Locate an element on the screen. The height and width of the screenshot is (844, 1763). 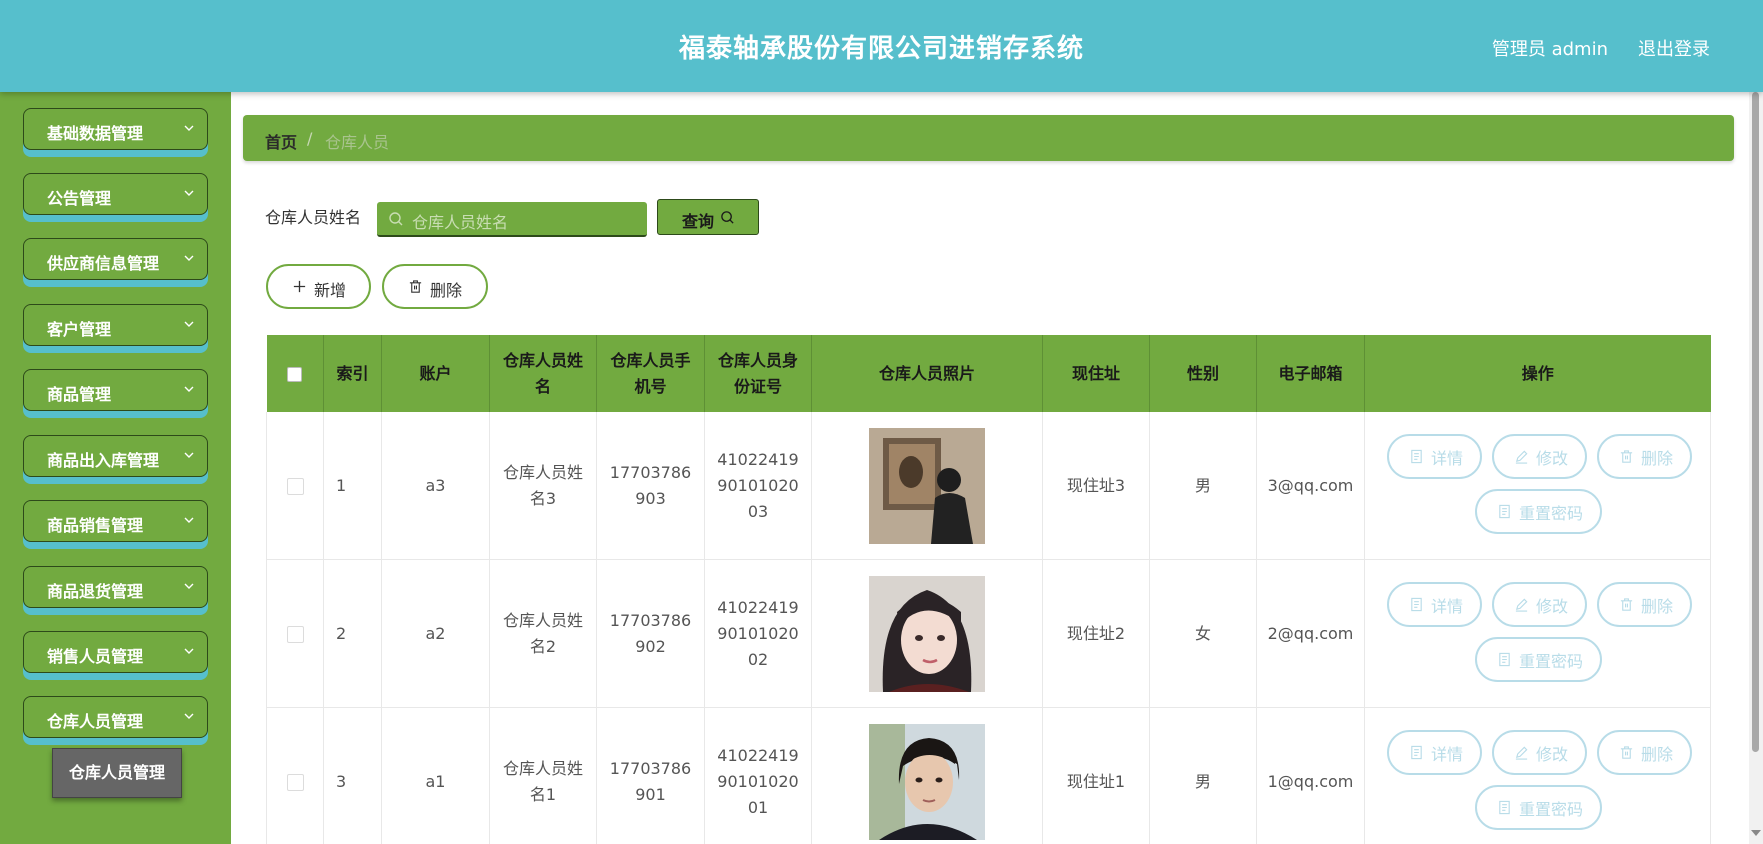
cell-account: a2 is located at coordinates (435, 633).